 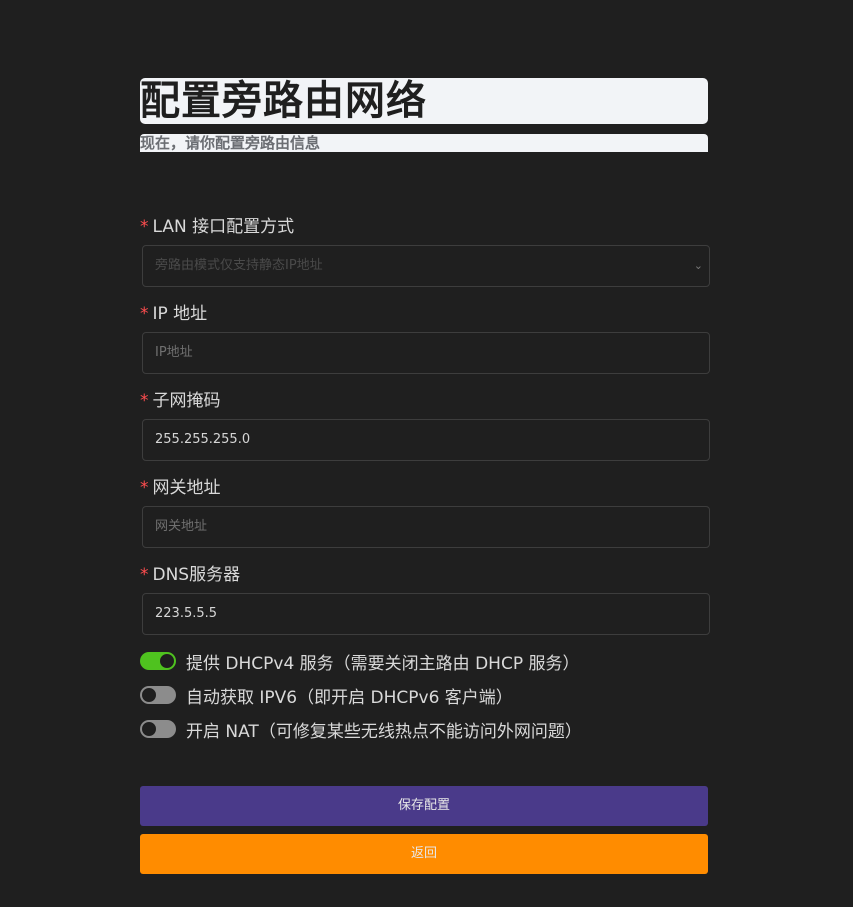 What do you see at coordinates (180, 314) in the screenshot?
I see `ip-address-label-text: IP 地址` at bounding box center [180, 314].